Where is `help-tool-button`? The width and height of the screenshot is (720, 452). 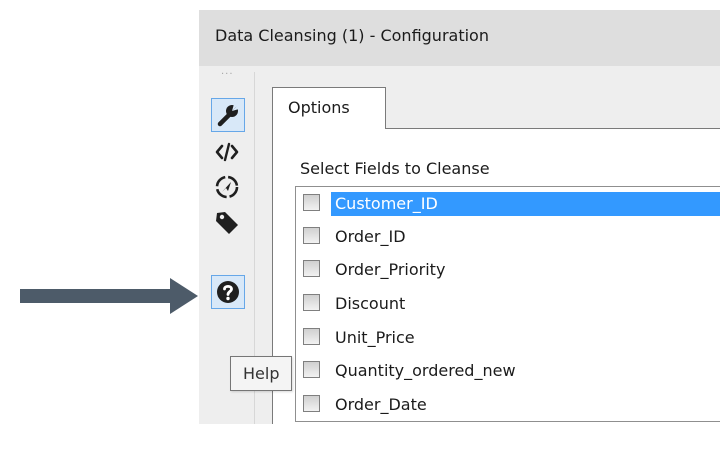 help-tool-button is located at coordinates (228, 292).